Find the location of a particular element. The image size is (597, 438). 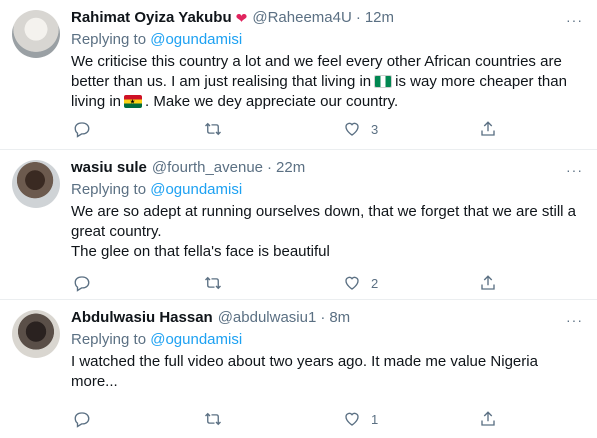

tweet-header: wasiu sule @fourth_avenue · 22m is located at coordinates (314, 168).